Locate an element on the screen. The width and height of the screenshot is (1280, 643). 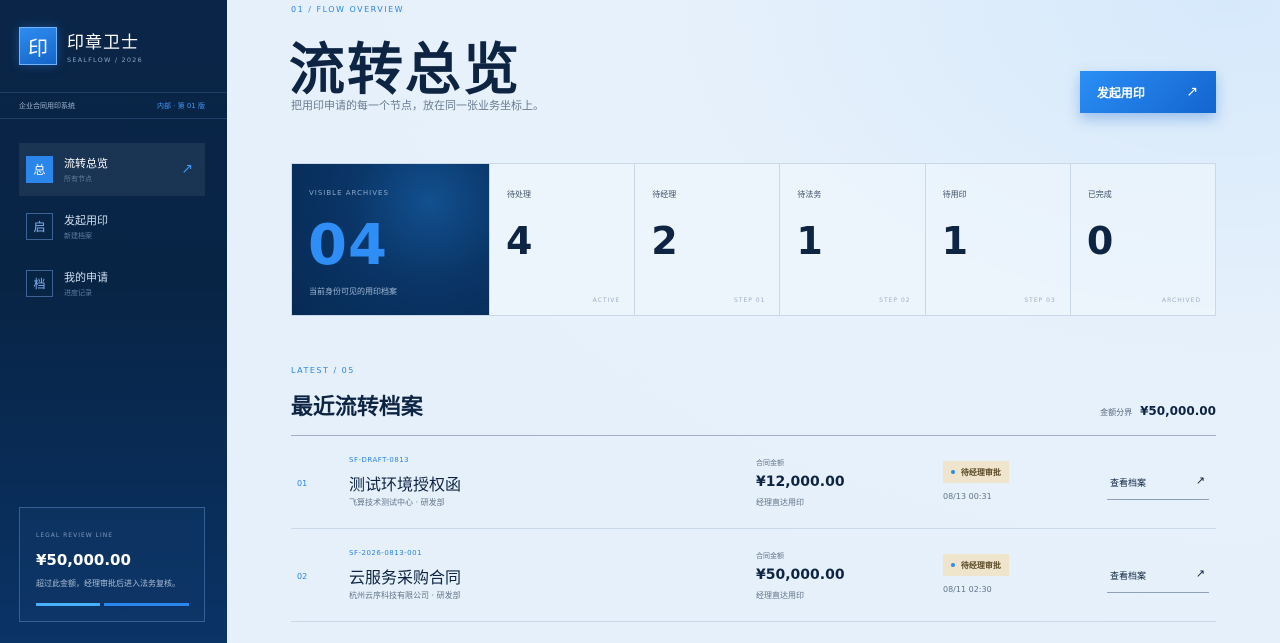
stat-label: 待用印 is located at coordinates (954, 194).